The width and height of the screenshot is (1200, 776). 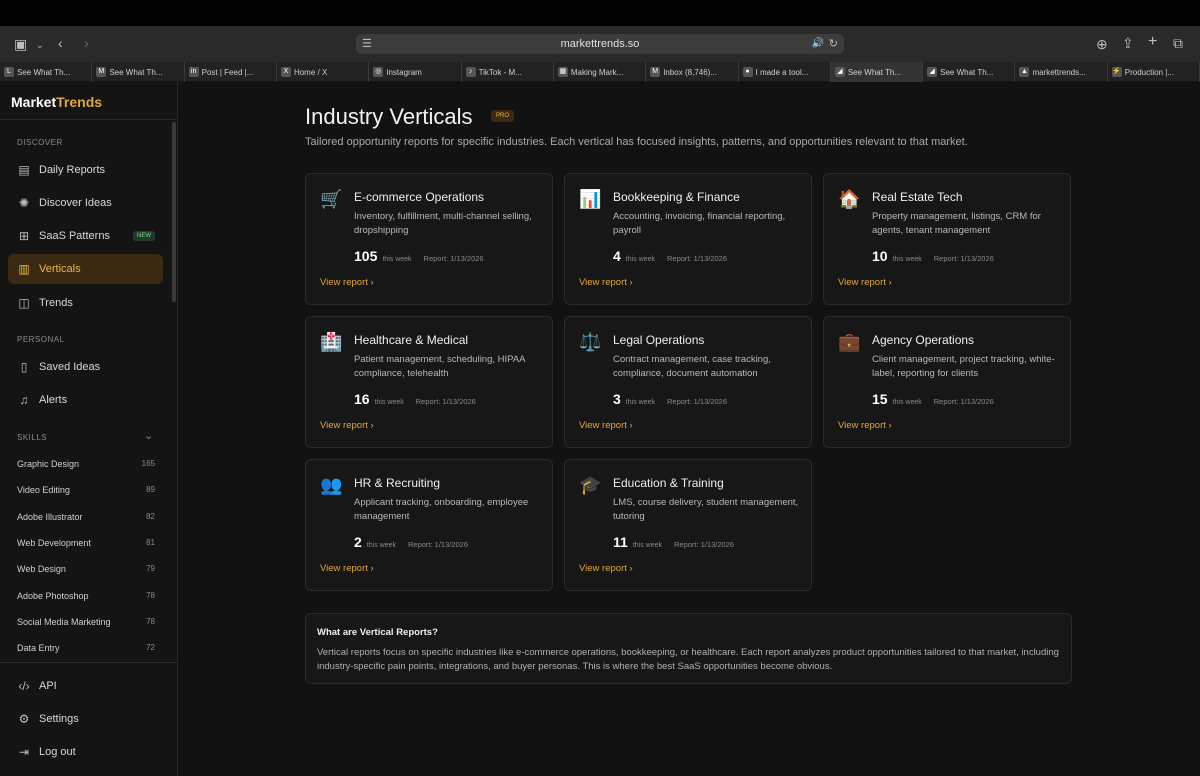 What do you see at coordinates (70, 367) in the screenshot?
I see `sidebar-item-label: Saved Ideas` at bounding box center [70, 367].